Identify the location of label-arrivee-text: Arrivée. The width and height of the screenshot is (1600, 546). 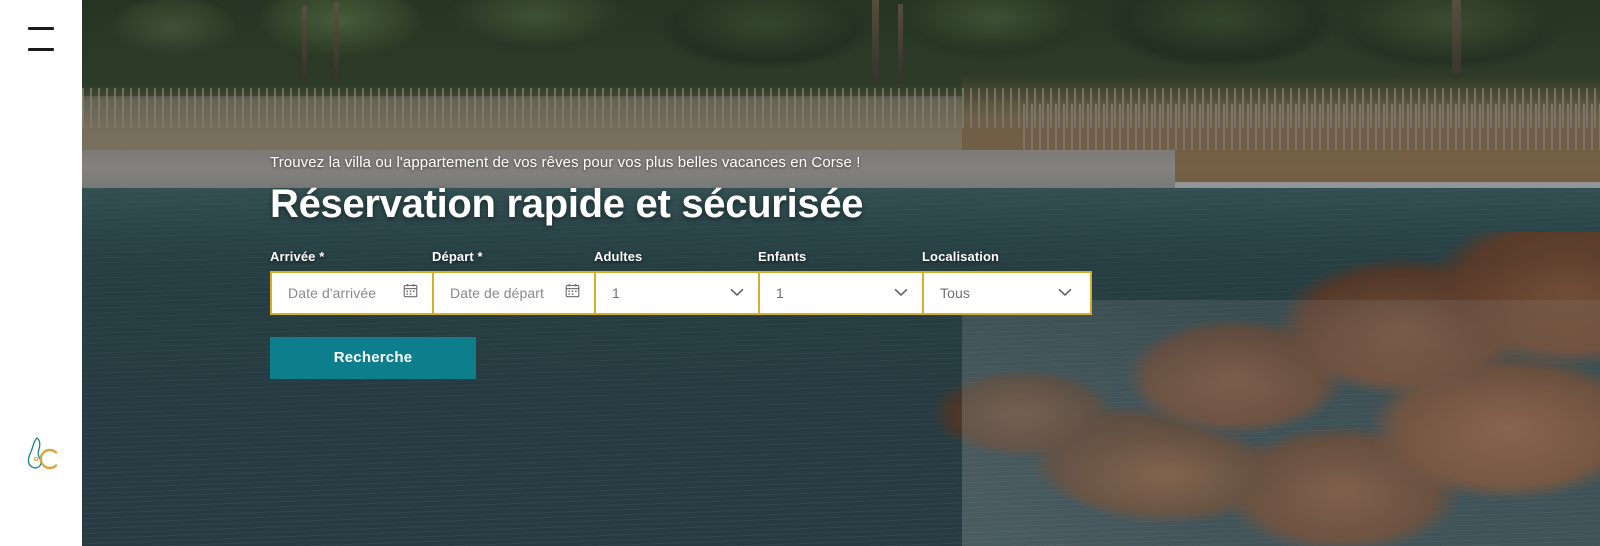
(293, 256).